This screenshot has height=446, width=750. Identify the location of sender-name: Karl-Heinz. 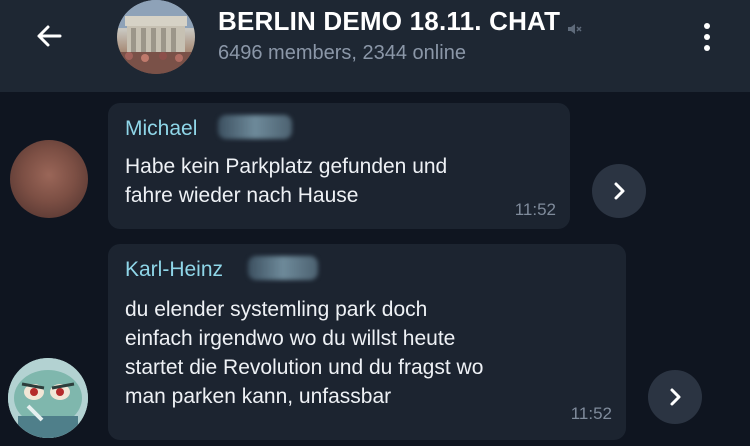
(174, 270).